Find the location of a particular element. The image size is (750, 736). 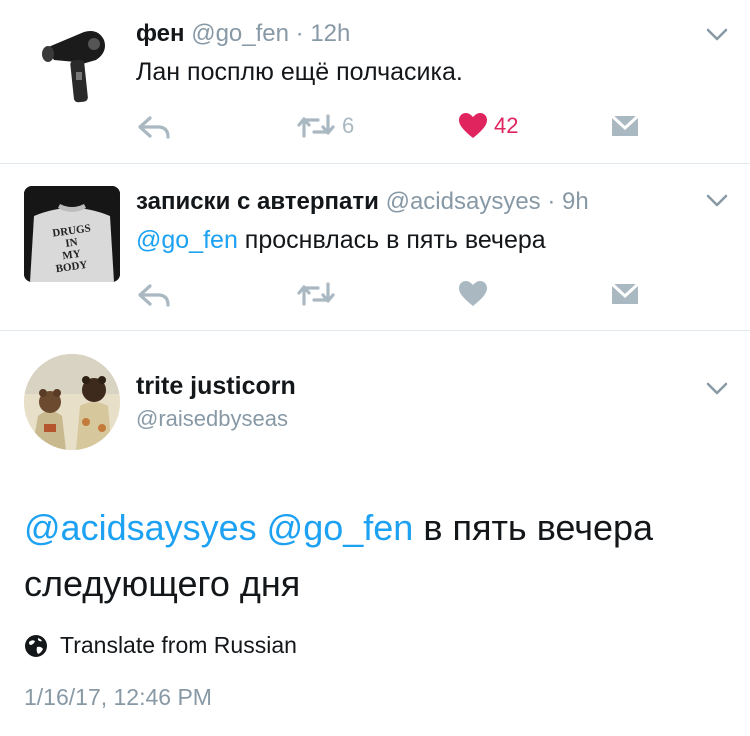

shirt-avatar-icon: DRUGS IN MY BODY is located at coordinates (72, 234).